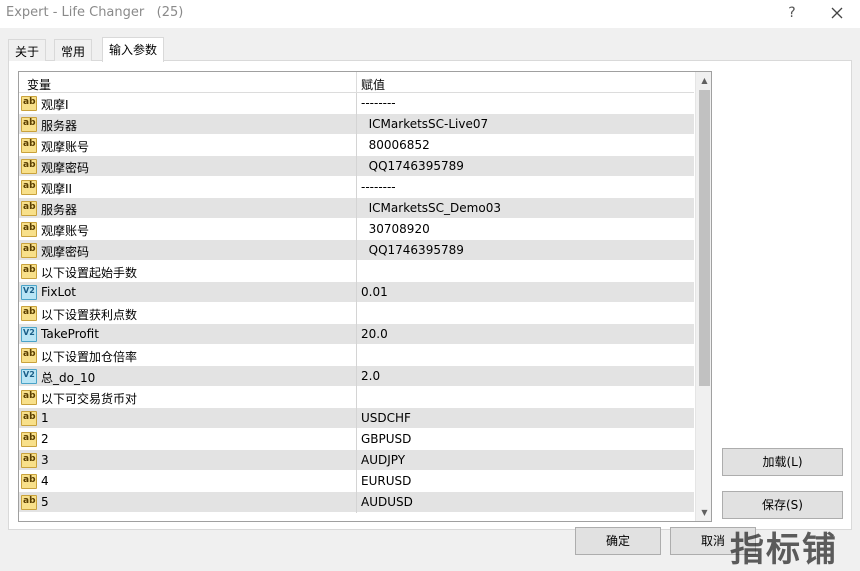  I want to click on table-row: ab 服务器 ICMarketsSC-Live07, so click(356, 124).